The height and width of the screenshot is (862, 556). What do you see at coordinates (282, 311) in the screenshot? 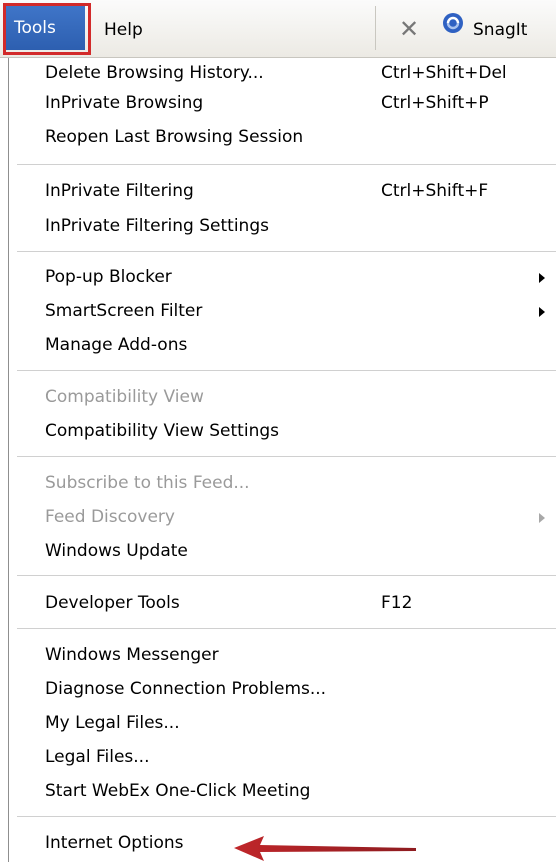
I see `menu-item-smartscreen-filter: SmartScreen Filter` at bounding box center [282, 311].